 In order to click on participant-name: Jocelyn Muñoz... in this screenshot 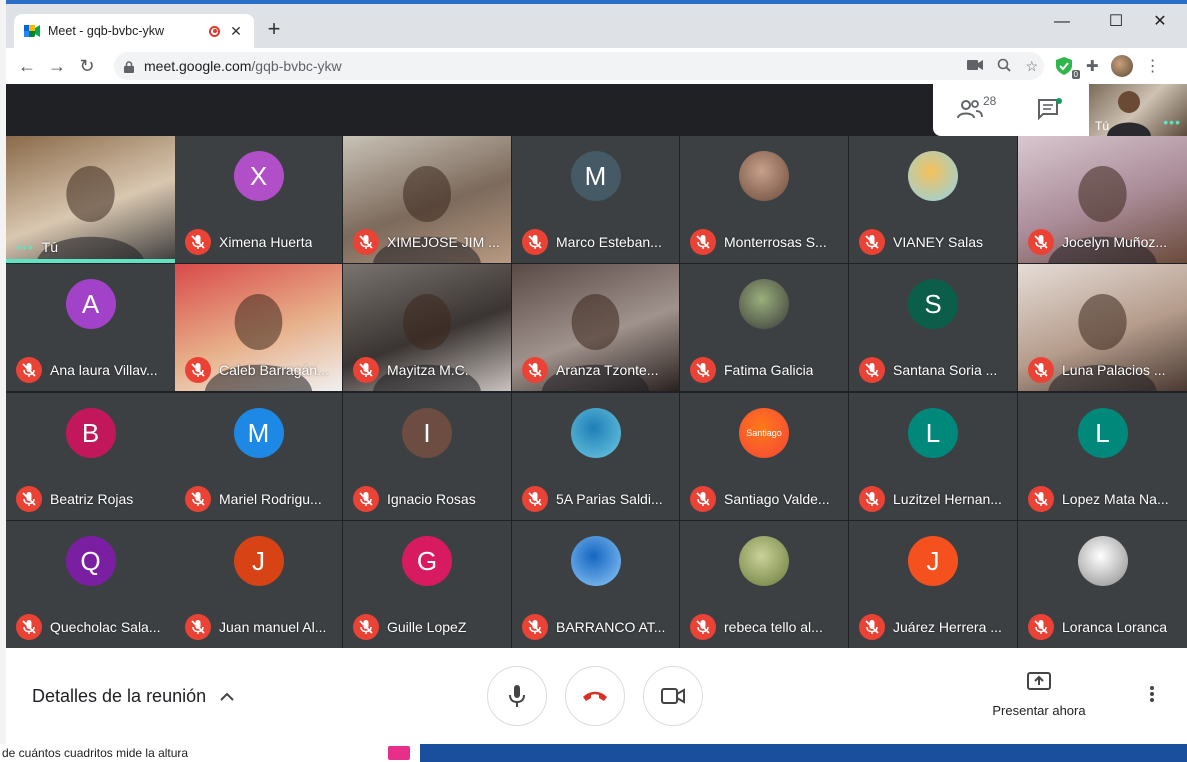, I will do `click(1115, 242)`.